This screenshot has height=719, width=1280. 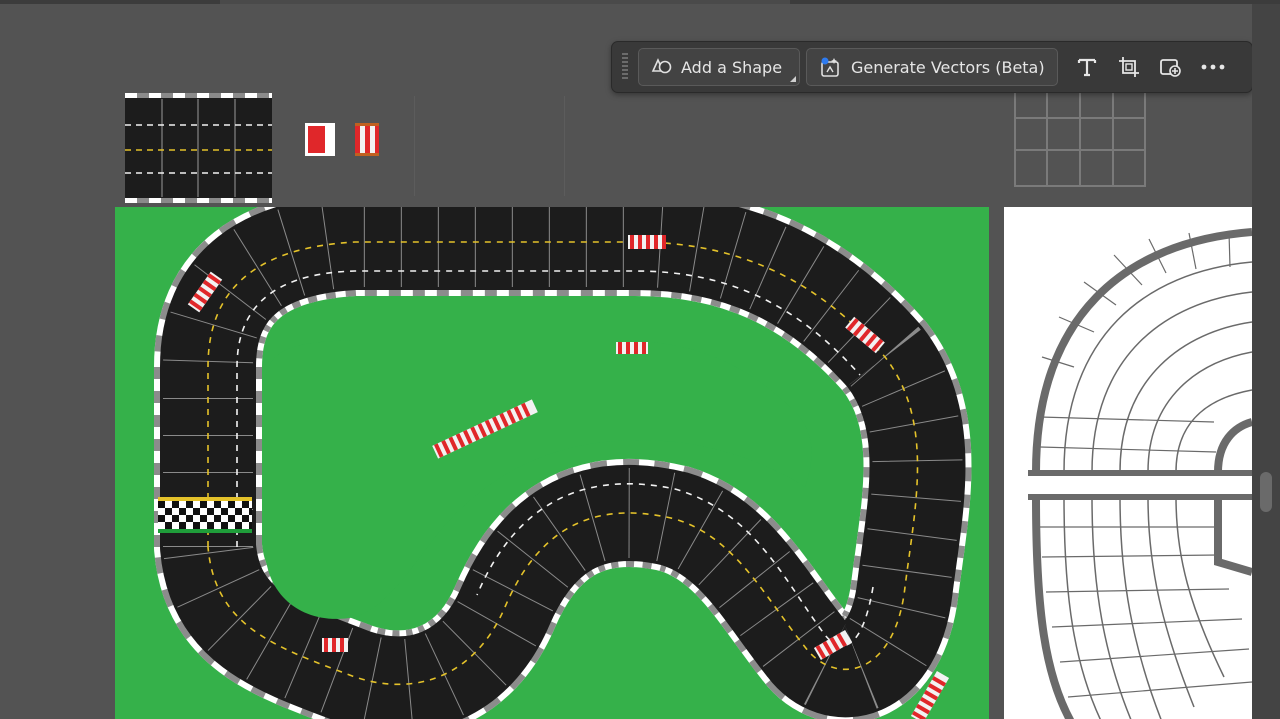 What do you see at coordinates (830, 67) in the screenshot?
I see `generate-vectors-icon` at bounding box center [830, 67].